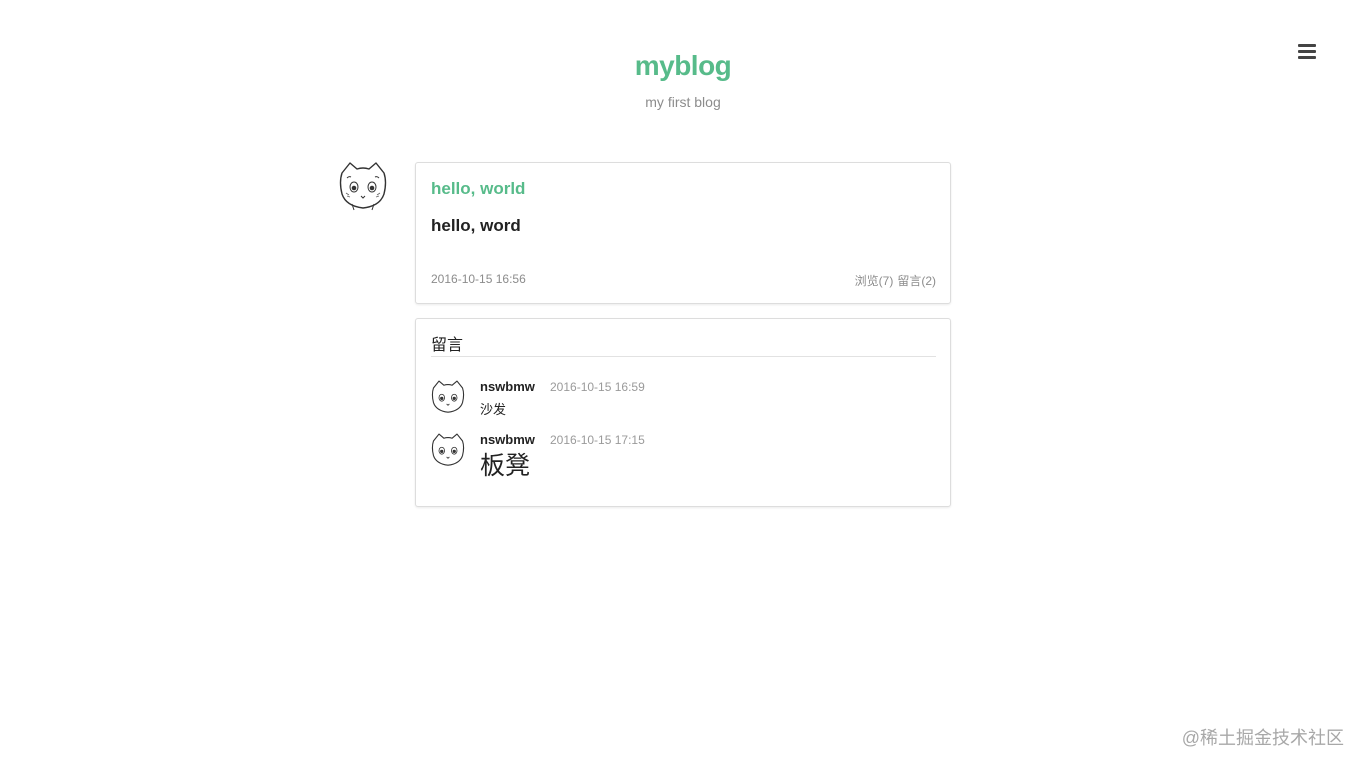  What do you see at coordinates (476, 225) in the screenshot?
I see `post-body: hello, word` at bounding box center [476, 225].